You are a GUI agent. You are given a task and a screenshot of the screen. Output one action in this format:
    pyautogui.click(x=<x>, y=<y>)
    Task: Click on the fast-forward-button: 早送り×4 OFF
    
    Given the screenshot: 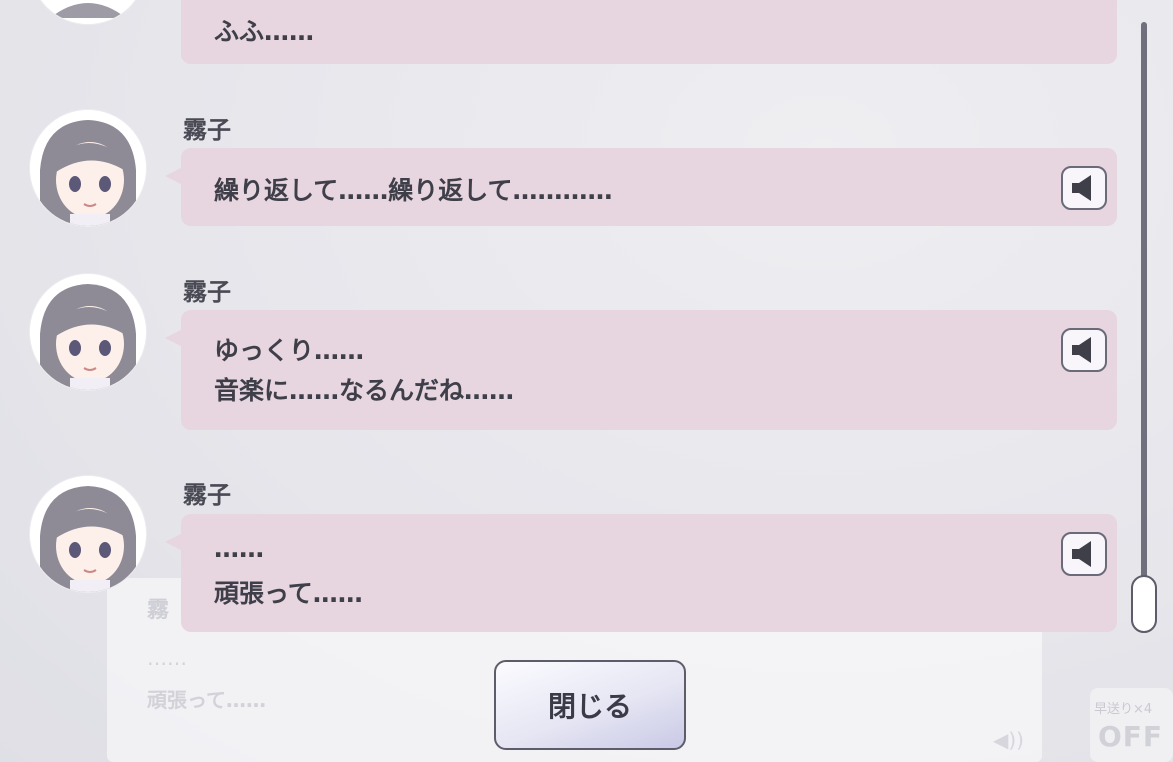 What is the action you would take?
    pyautogui.click(x=1131, y=725)
    